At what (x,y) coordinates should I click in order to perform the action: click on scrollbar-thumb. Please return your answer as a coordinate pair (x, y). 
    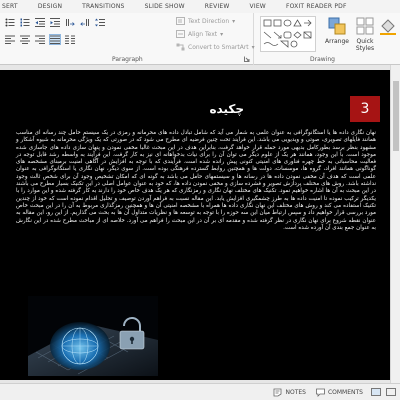
    Looking at the image, I should click on (396, 116).